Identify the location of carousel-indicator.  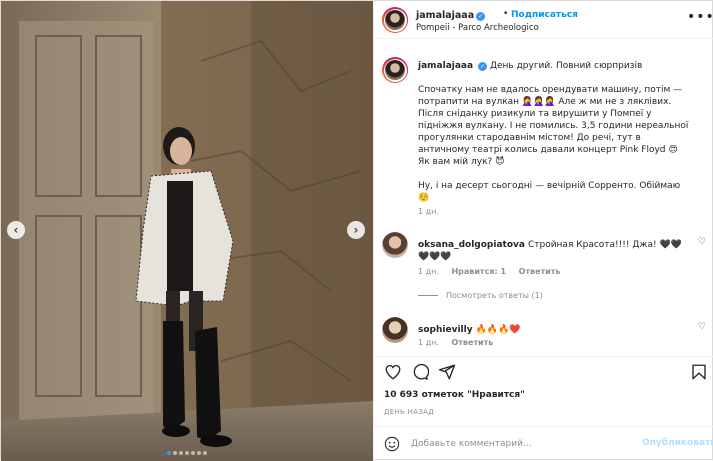
(187, 452).